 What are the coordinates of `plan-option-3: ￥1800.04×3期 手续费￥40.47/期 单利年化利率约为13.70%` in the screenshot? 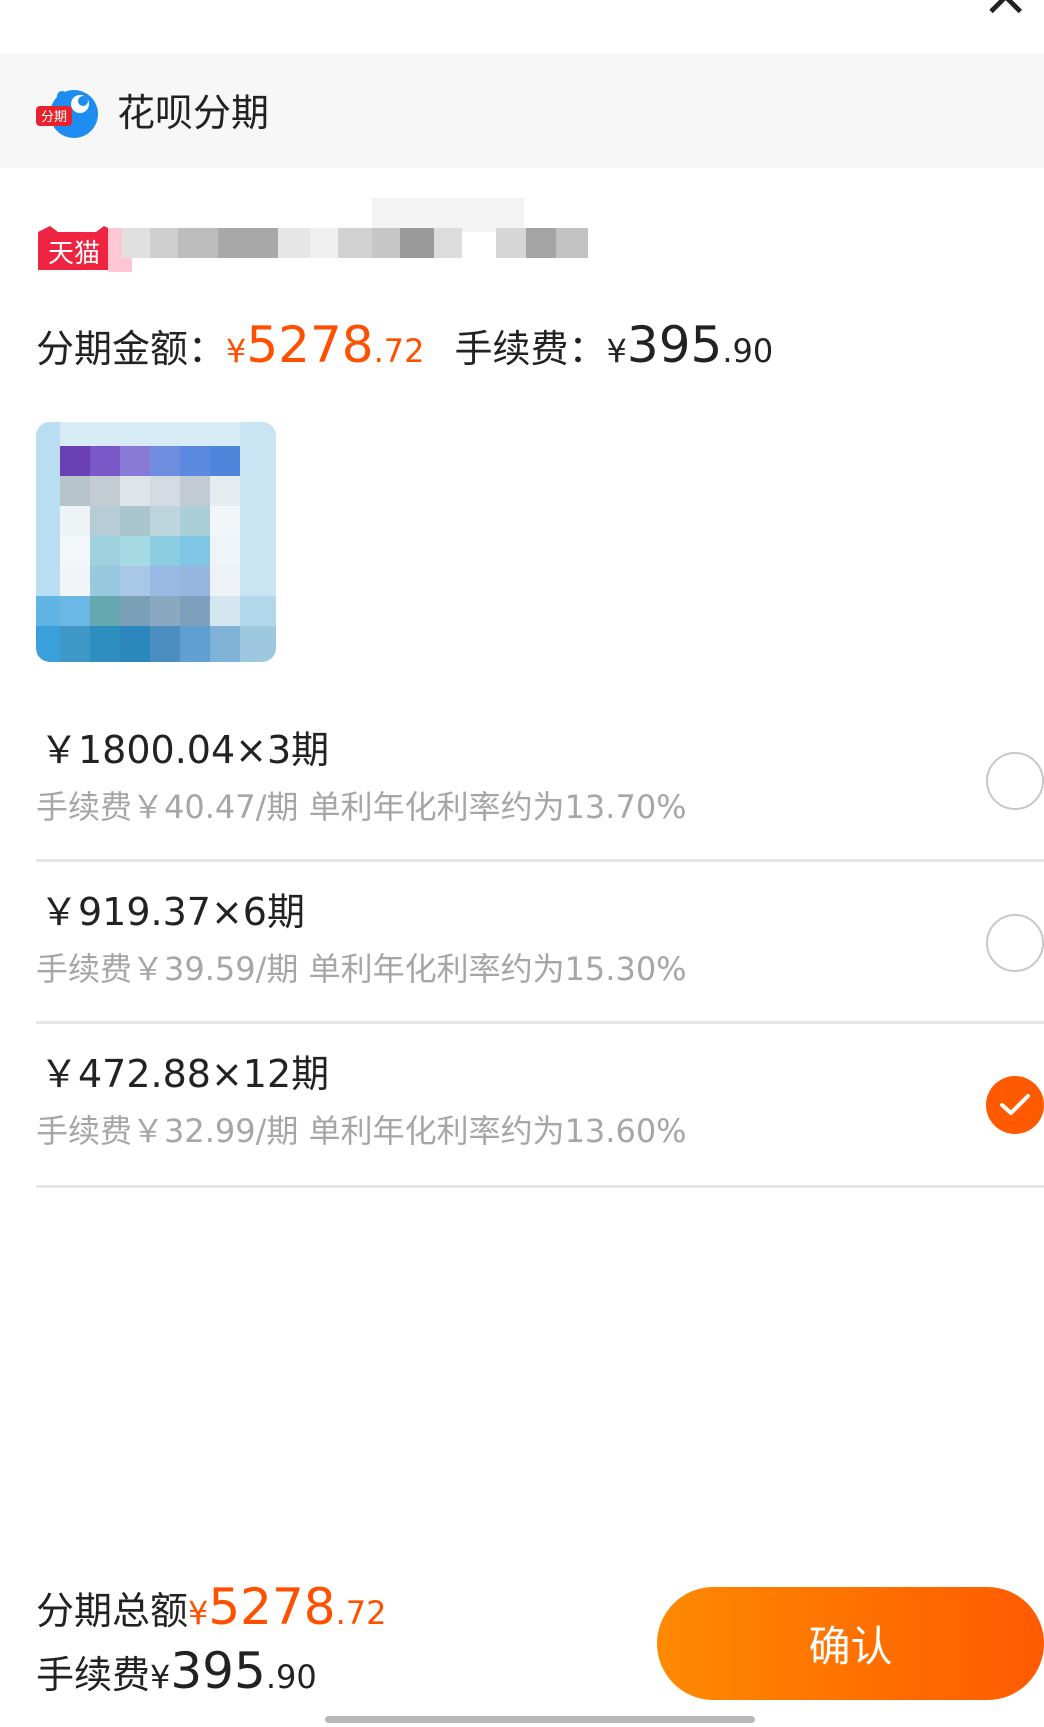 It's located at (540, 781).